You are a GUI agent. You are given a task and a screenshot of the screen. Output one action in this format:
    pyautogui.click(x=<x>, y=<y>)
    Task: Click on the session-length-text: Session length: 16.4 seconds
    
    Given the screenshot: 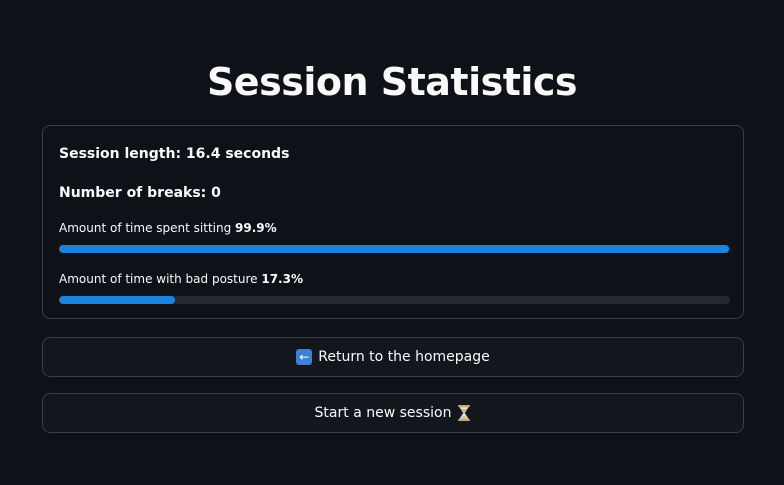 What is the action you would take?
    pyautogui.click(x=174, y=154)
    